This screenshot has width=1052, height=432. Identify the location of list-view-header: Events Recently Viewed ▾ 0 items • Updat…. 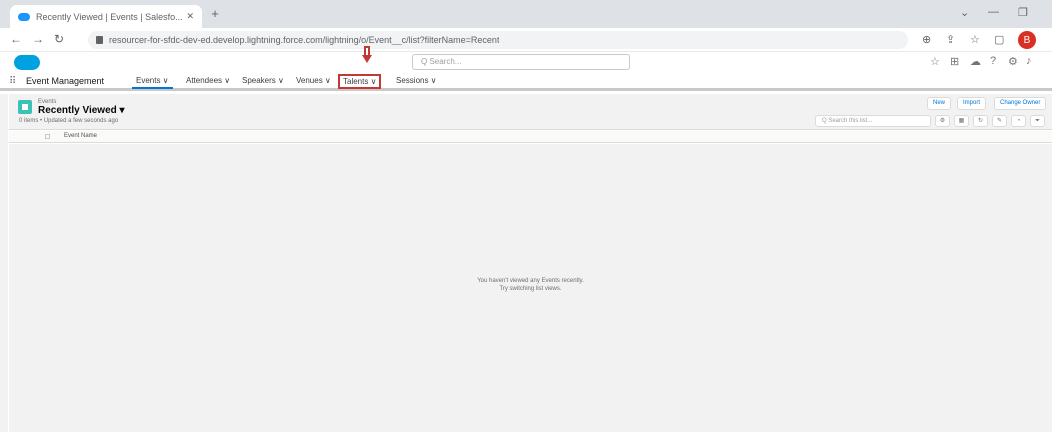
(530, 112).